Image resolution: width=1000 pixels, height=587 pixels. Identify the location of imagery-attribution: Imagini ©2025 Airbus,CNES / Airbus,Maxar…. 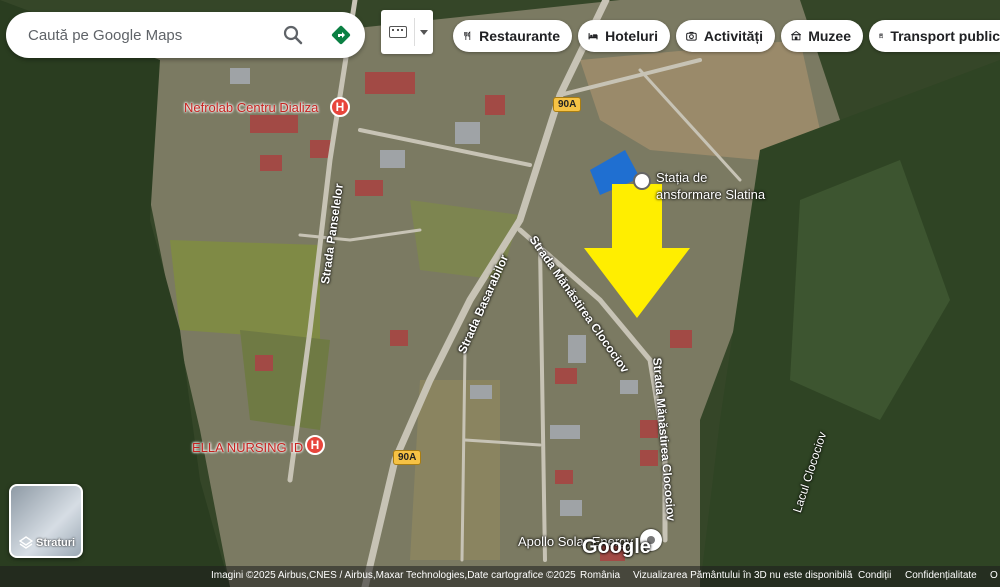
(393, 575).